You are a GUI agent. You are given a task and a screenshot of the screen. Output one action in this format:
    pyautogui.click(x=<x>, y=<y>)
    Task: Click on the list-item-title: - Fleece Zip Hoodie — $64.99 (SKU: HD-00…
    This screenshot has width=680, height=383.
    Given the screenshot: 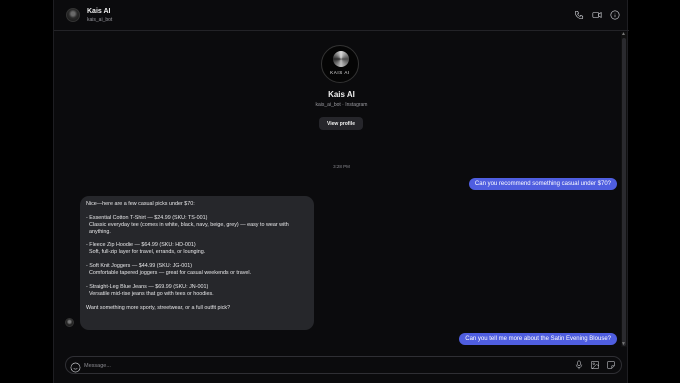 What is the action you would take?
    pyautogui.click(x=141, y=245)
    